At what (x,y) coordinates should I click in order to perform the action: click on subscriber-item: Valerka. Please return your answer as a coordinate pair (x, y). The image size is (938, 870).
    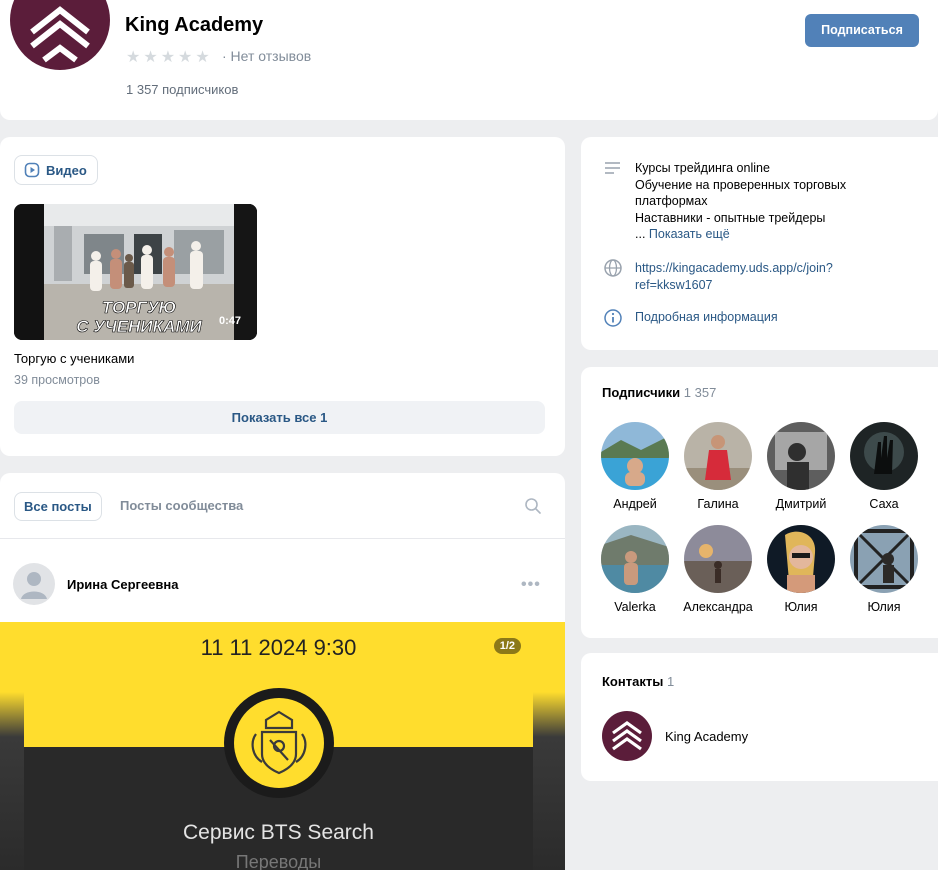
    Looking at the image, I should click on (635, 569).